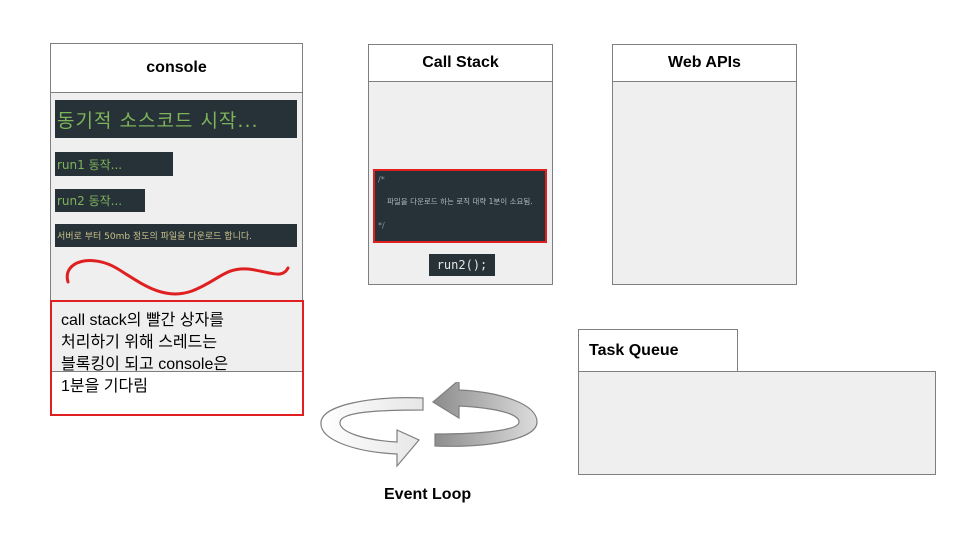 The height and width of the screenshot is (540, 960). Describe the element at coordinates (428, 494) in the screenshot. I see `event-loop-label: Event Loop` at that location.